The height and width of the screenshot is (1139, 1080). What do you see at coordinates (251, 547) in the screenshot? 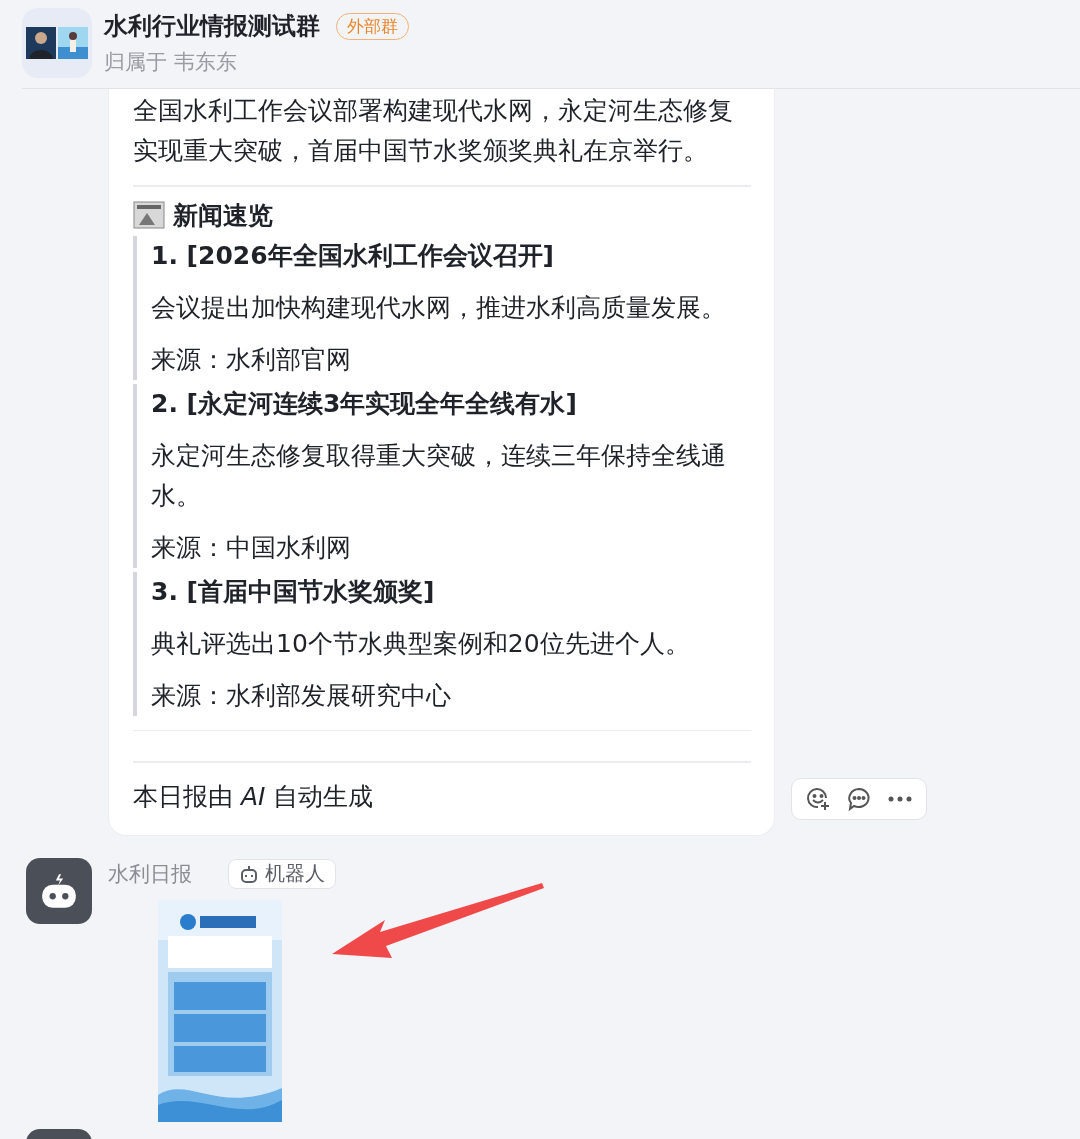
I see `news-source: 来源：中国水利网` at bounding box center [251, 547].